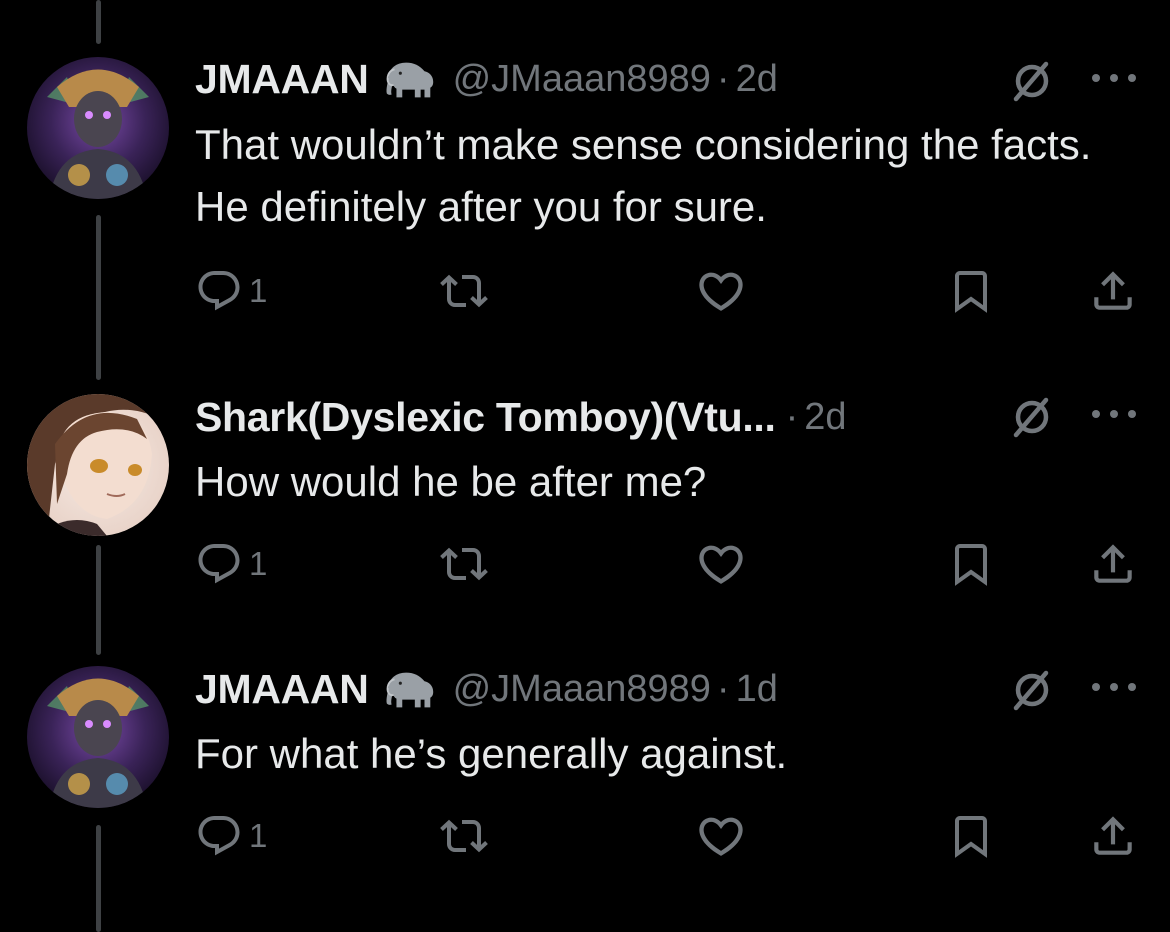  Describe the element at coordinates (491, 753) in the screenshot. I see `tweet-text: For what he’s generally against.` at that location.